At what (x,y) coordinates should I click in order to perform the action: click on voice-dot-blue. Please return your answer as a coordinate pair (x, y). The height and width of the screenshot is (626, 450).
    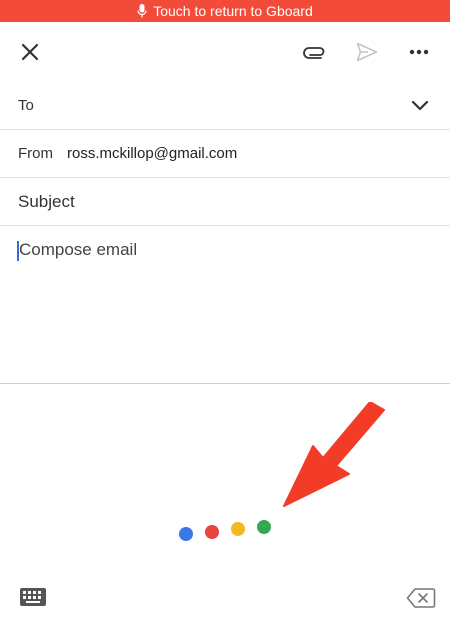
    Looking at the image, I should click on (186, 534).